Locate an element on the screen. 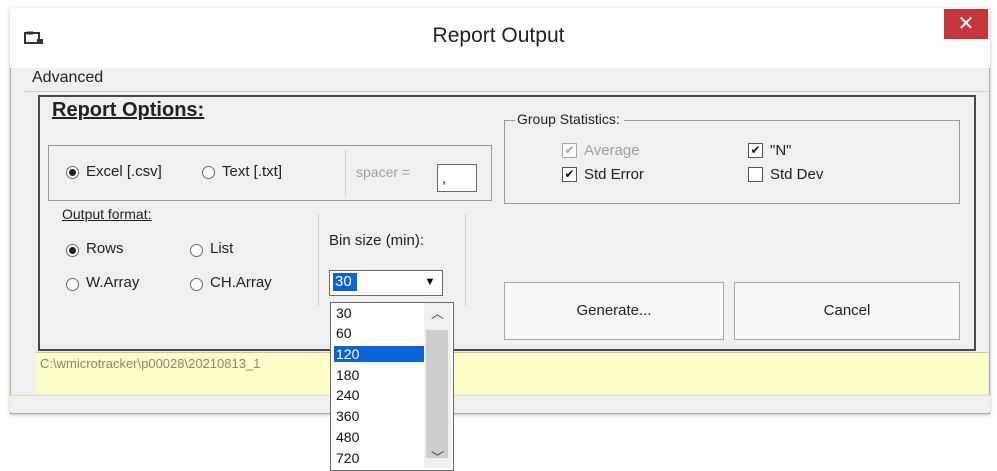 The width and height of the screenshot is (997, 471). radio-w-array is located at coordinates (72, 284).